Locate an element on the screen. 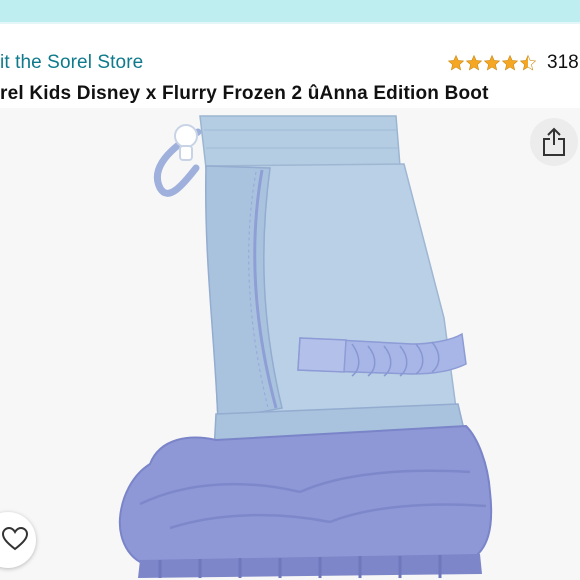 The image size is (580, 580). visit-store-link: it the Sorel Store is located at coordinates (71, 63).